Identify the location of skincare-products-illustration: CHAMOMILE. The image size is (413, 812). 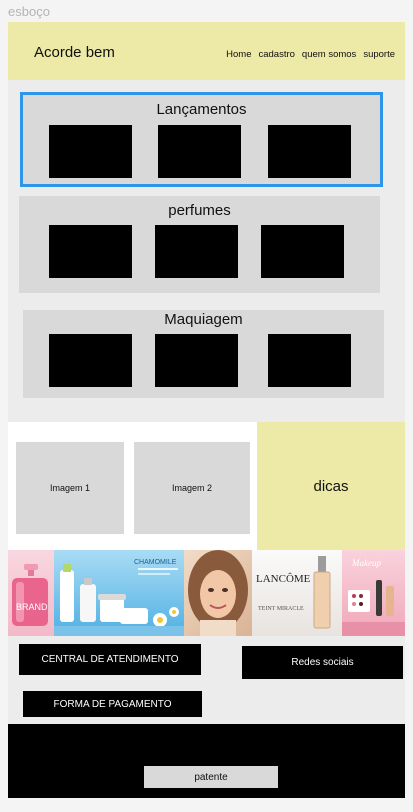
(119, 597).